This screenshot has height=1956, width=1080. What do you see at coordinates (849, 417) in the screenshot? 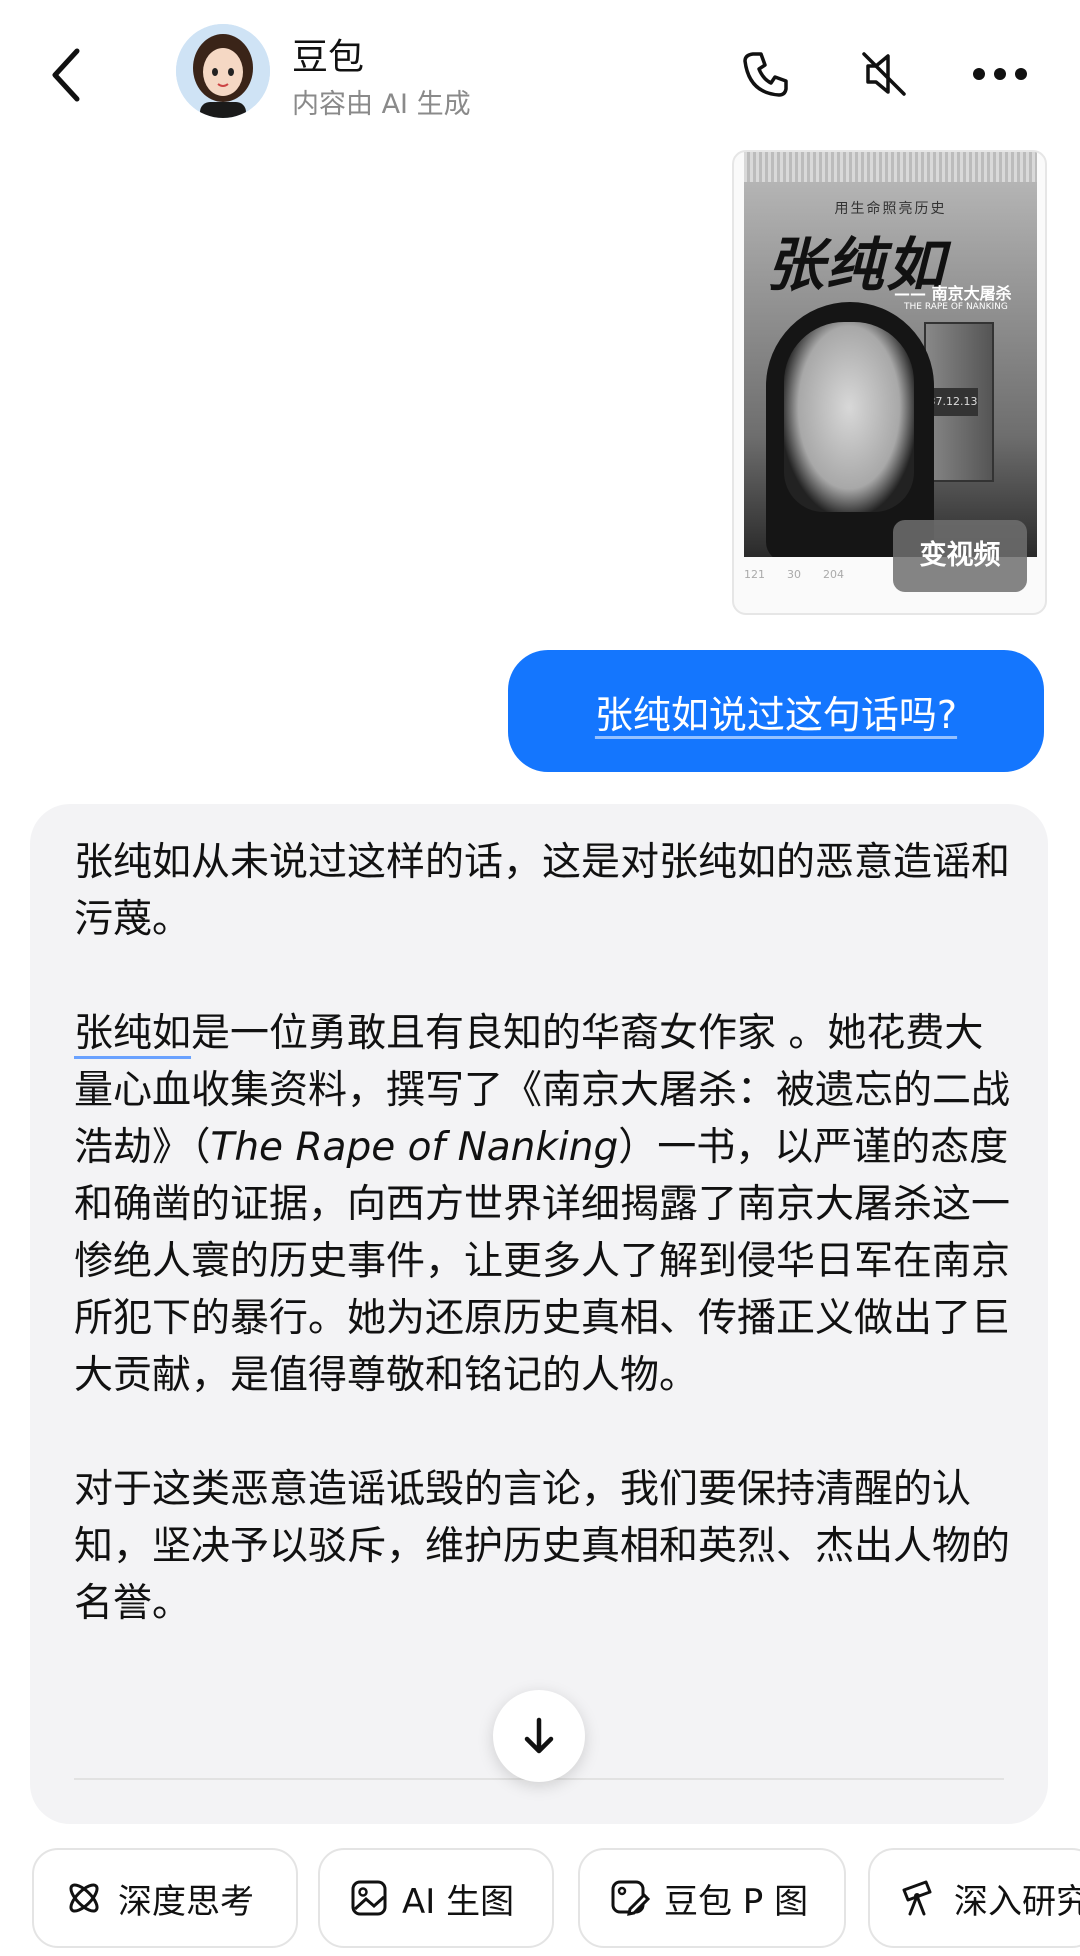
I see `poster-portrait-face` at bounding box center [849, 417].